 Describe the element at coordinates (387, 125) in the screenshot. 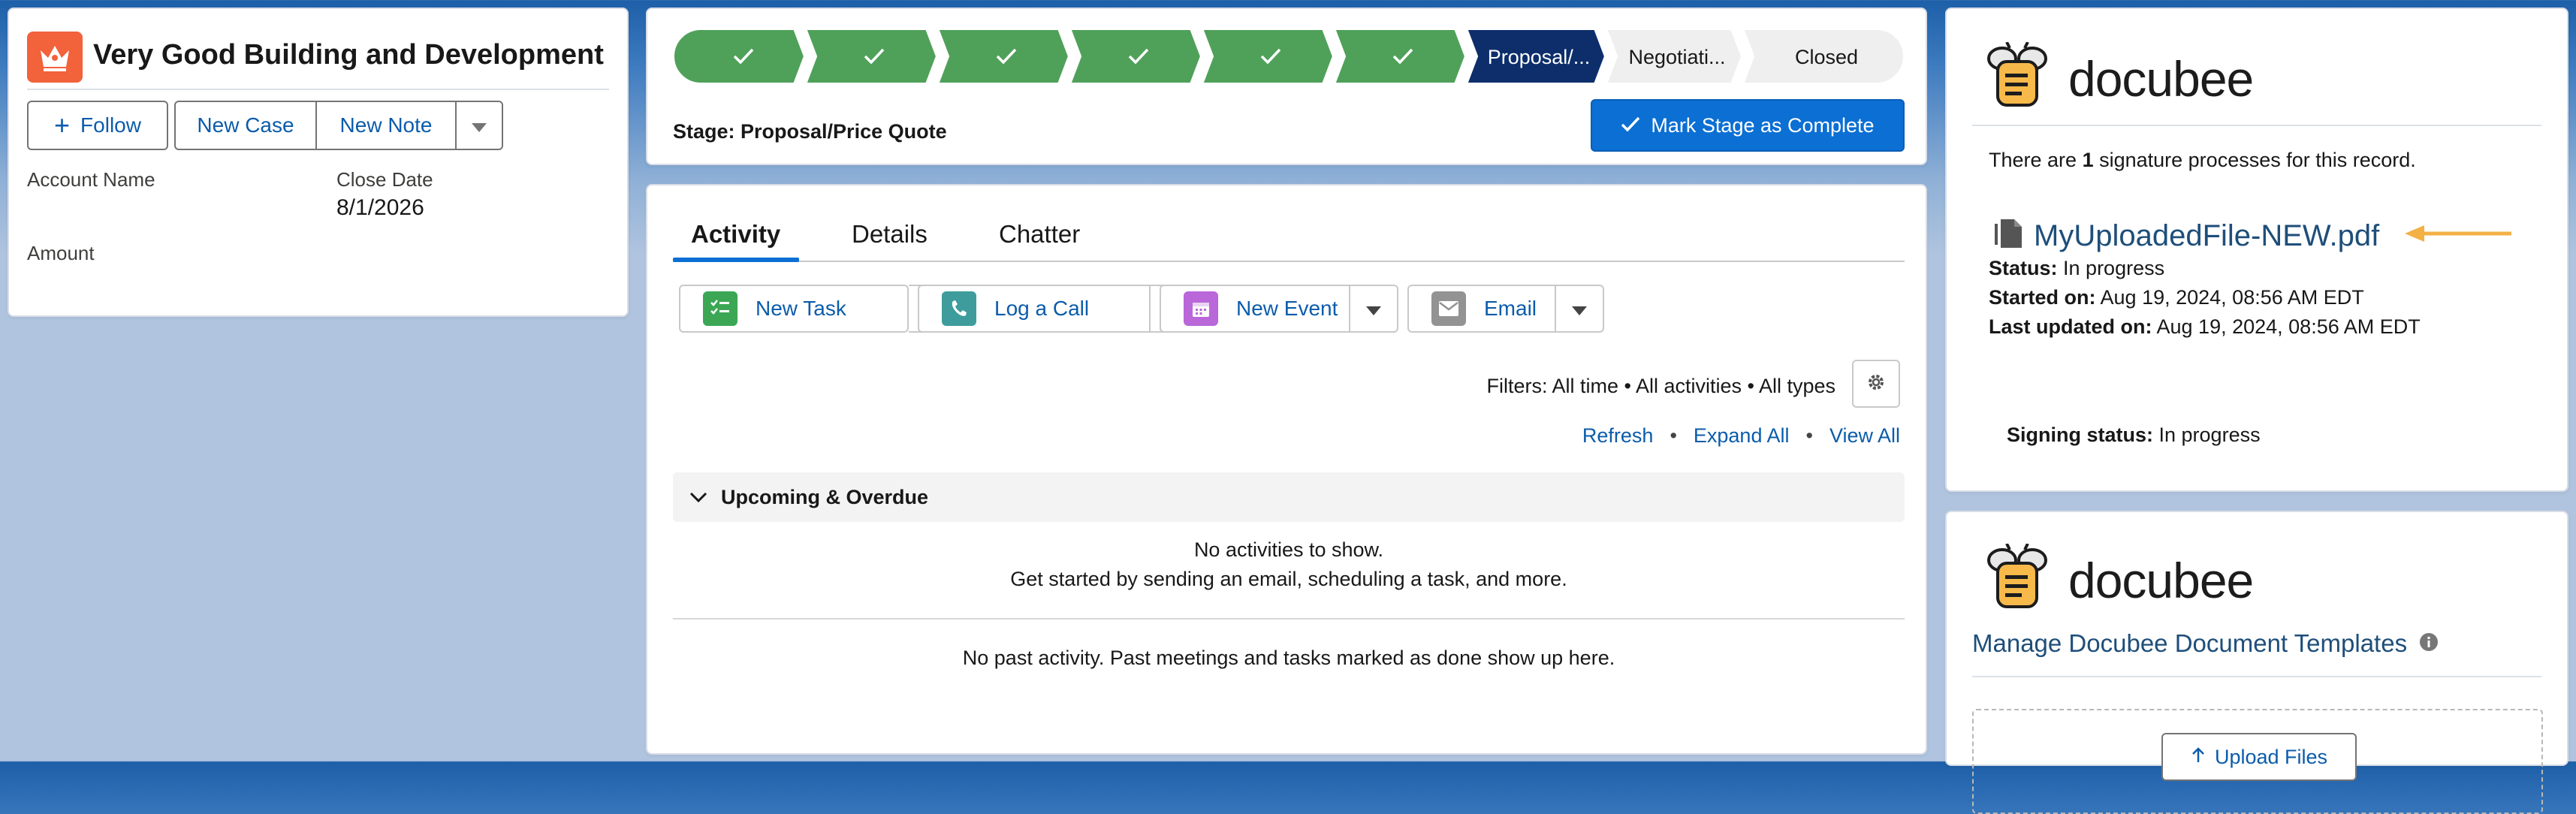

I see `new-note-button: New Note` at that location.